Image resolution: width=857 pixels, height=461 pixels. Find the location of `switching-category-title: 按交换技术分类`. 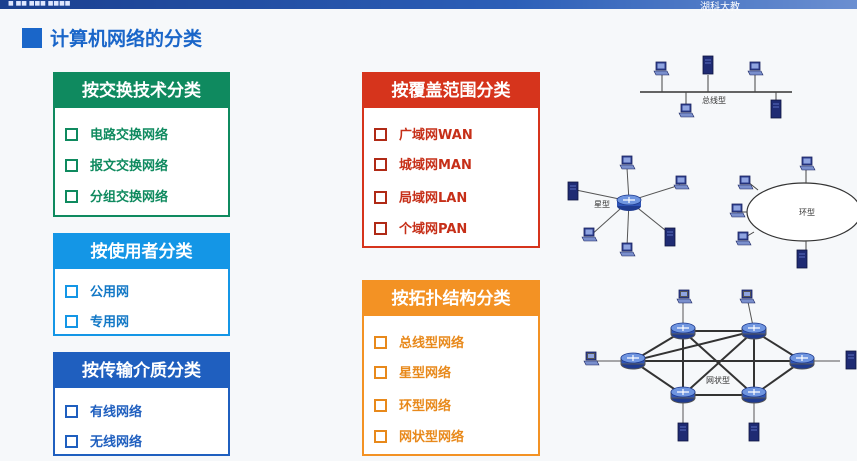

switching-category-title: 按交换技术分类 is located at coordinates (141, 91).